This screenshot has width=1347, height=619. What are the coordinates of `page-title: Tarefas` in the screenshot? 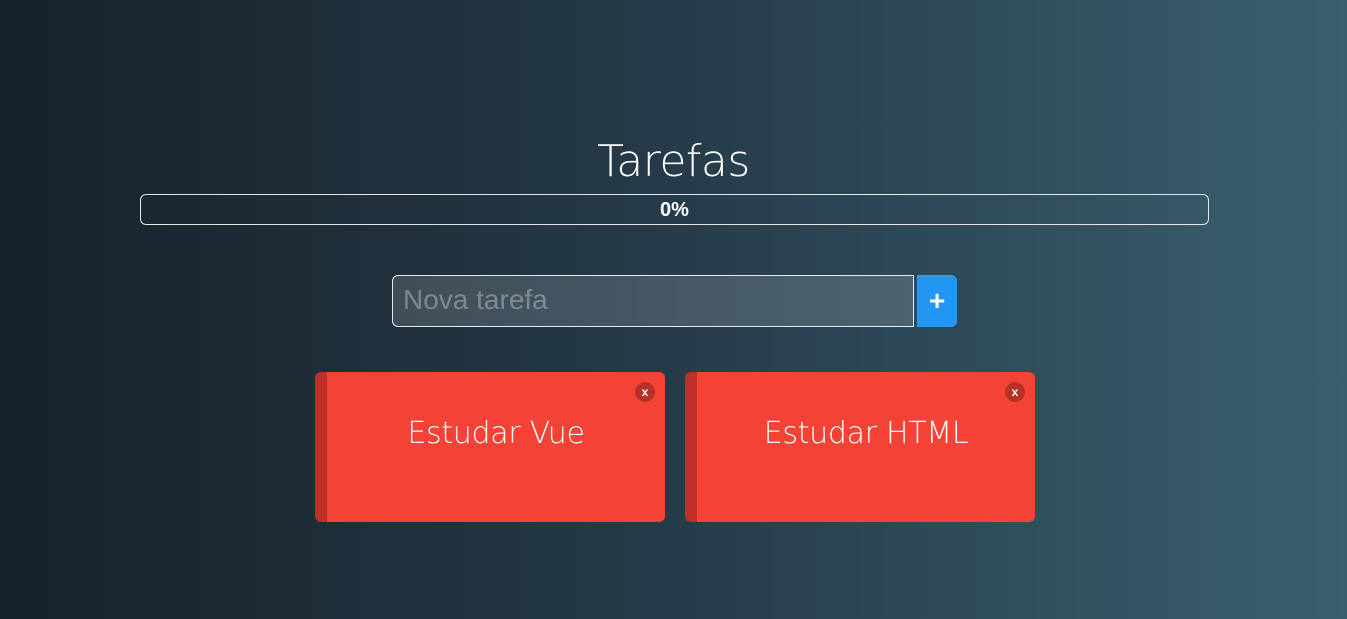 It's located at (673, 161).